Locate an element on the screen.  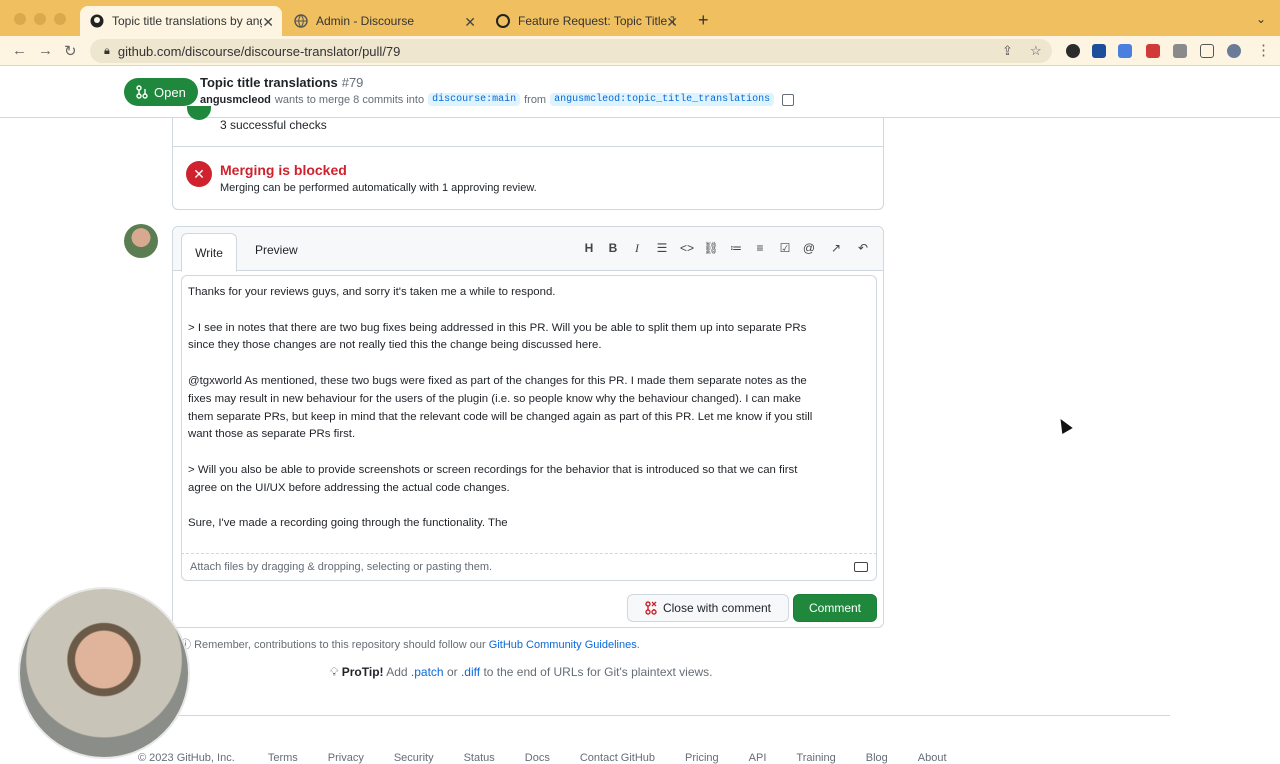
window-zoom-button is located at coordinates (60, 19).